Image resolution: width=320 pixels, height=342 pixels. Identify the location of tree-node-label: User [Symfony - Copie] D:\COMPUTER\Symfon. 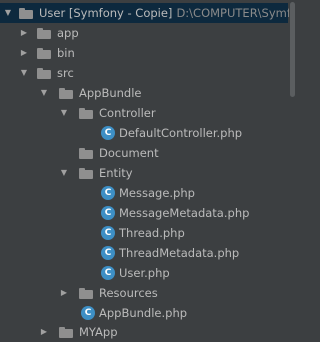
(167, 13).